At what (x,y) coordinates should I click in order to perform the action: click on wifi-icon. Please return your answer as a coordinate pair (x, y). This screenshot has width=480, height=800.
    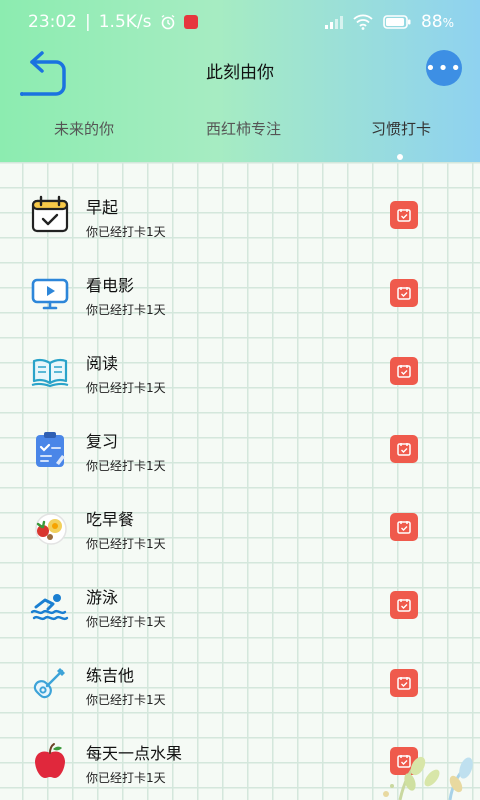
    Looking at the image, I should click on (363, 22).